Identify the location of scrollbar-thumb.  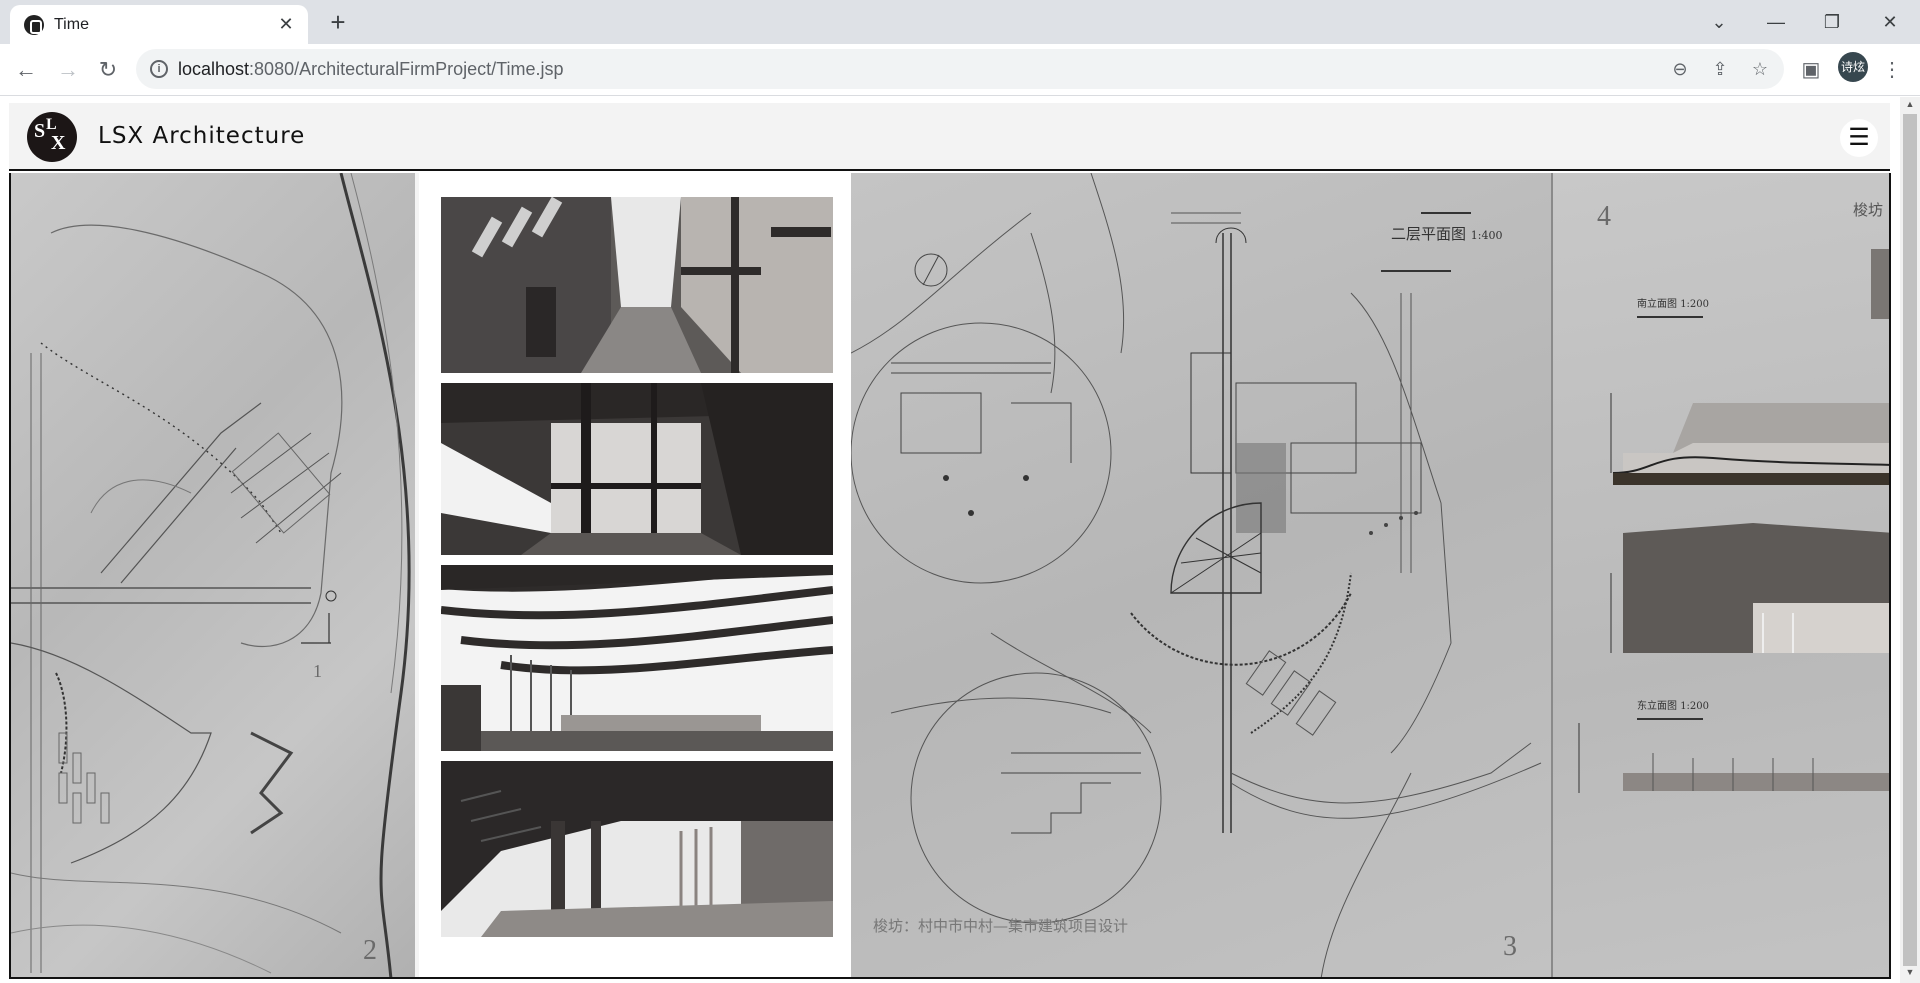
(1910, 540).